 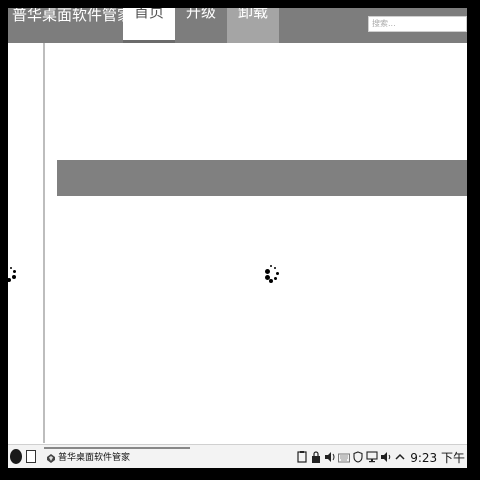 What do you see at coordinates (16, 456) in the screenshot?
I see `start-menu-icon` at bounding box center [16, 456].